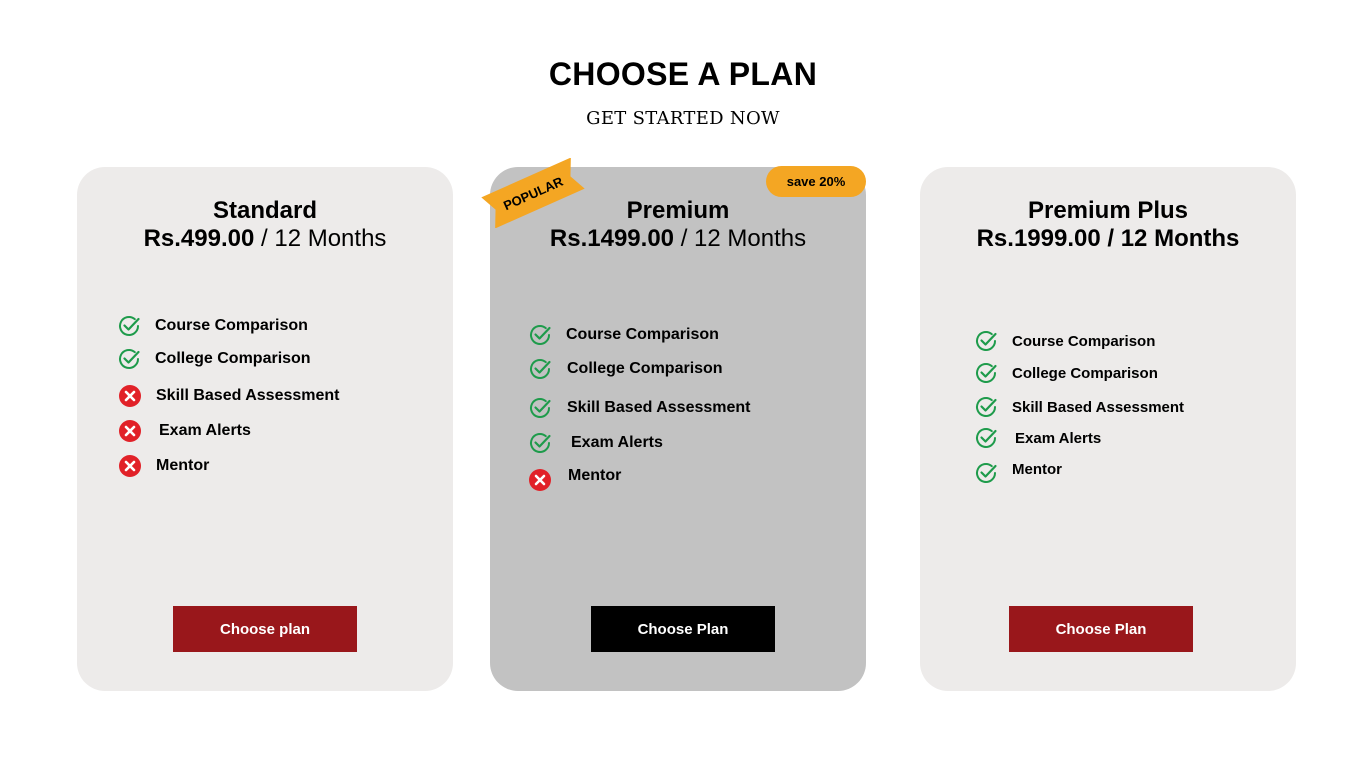 The image size is (1366, 768). Describe the element at coordinates (612, 238) in the screenshot. I see `plan-price: Rs.1499.00` at that location.